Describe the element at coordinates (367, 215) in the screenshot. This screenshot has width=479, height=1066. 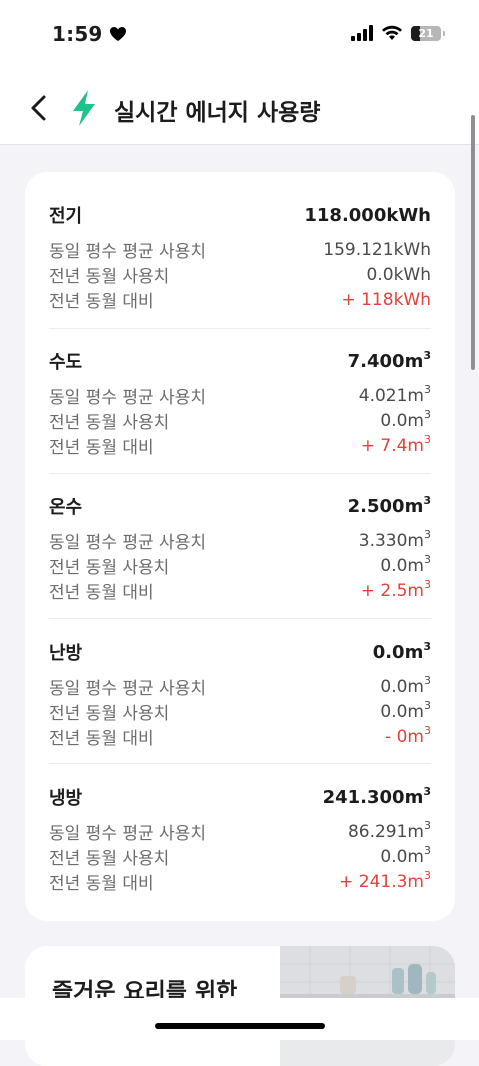
I see `section-total: 118.000kWh` at that location.